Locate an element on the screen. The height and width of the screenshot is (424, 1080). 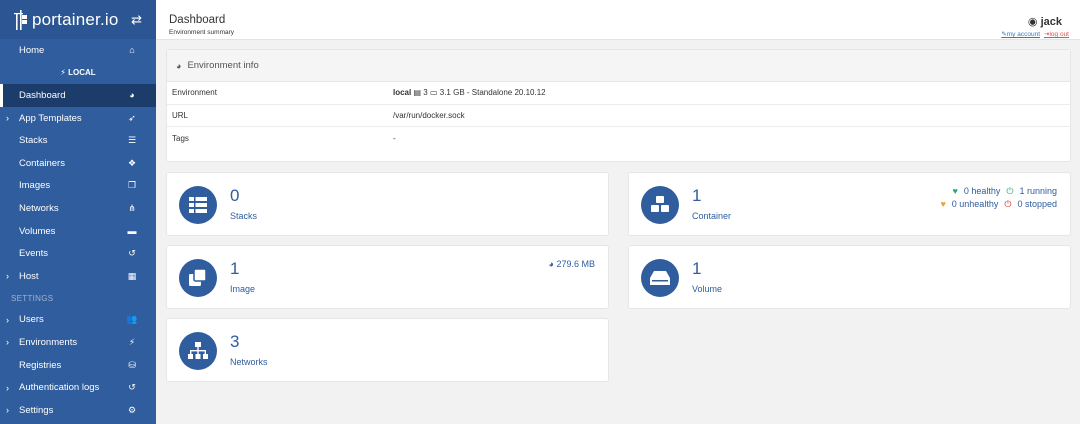
row-key: Tags is located at coordinates (180, 138).